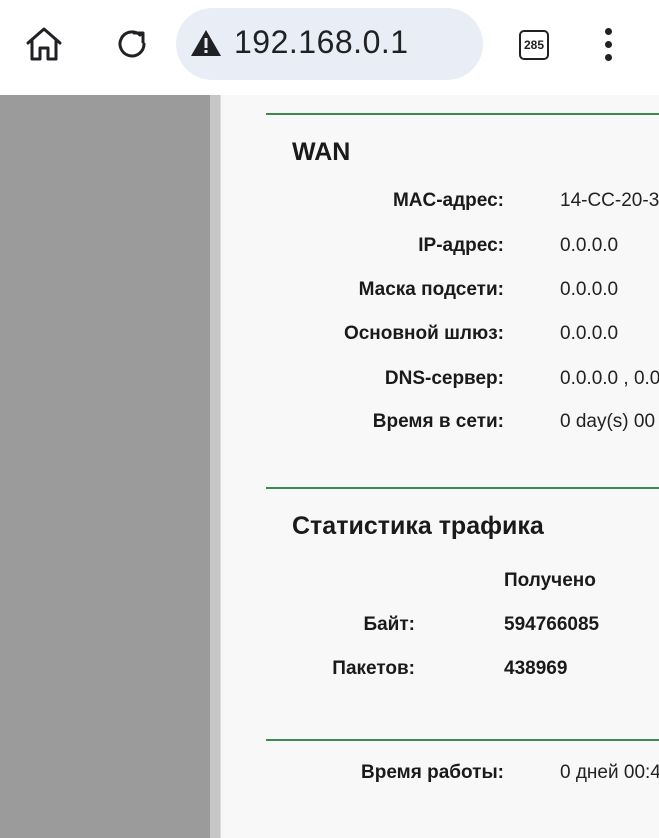 This screenshot has height=838, width=659. Describe the element at coordinates (448, 200) in the screenshot. I see `mac-label: MAC-адрес:` at that location.